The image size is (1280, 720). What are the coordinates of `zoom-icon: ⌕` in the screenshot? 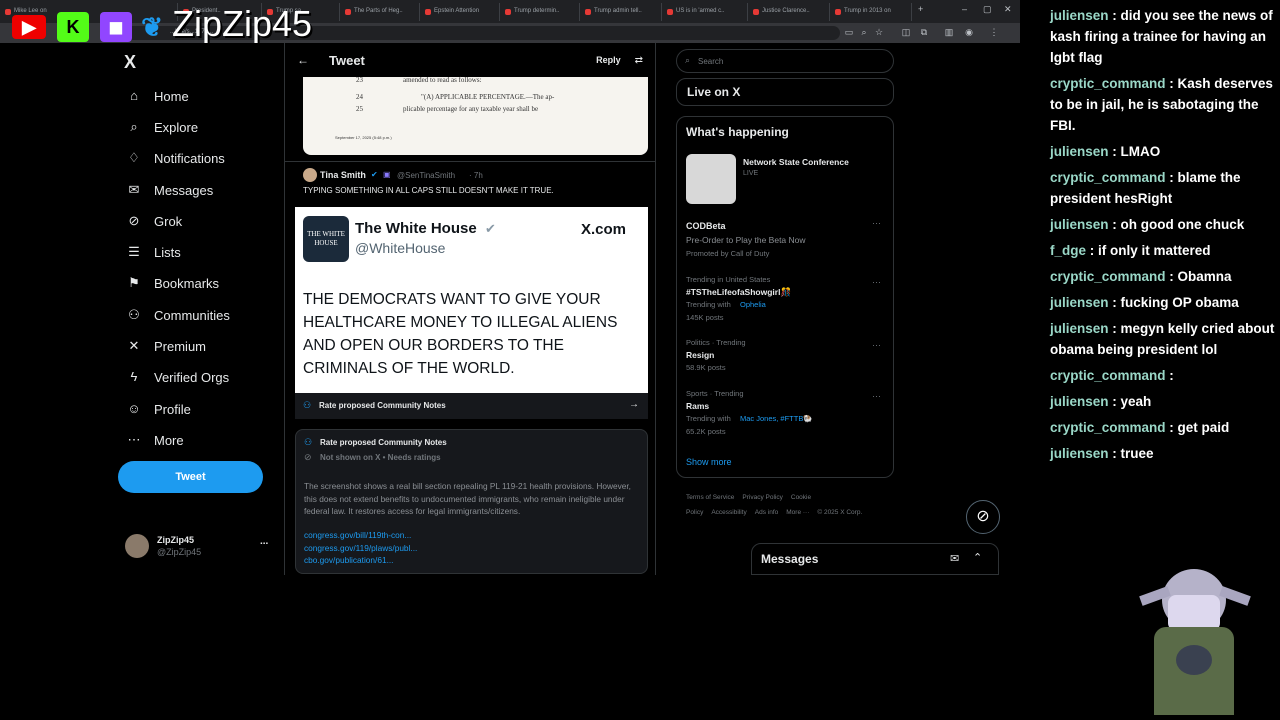 It's located at (864, 32).